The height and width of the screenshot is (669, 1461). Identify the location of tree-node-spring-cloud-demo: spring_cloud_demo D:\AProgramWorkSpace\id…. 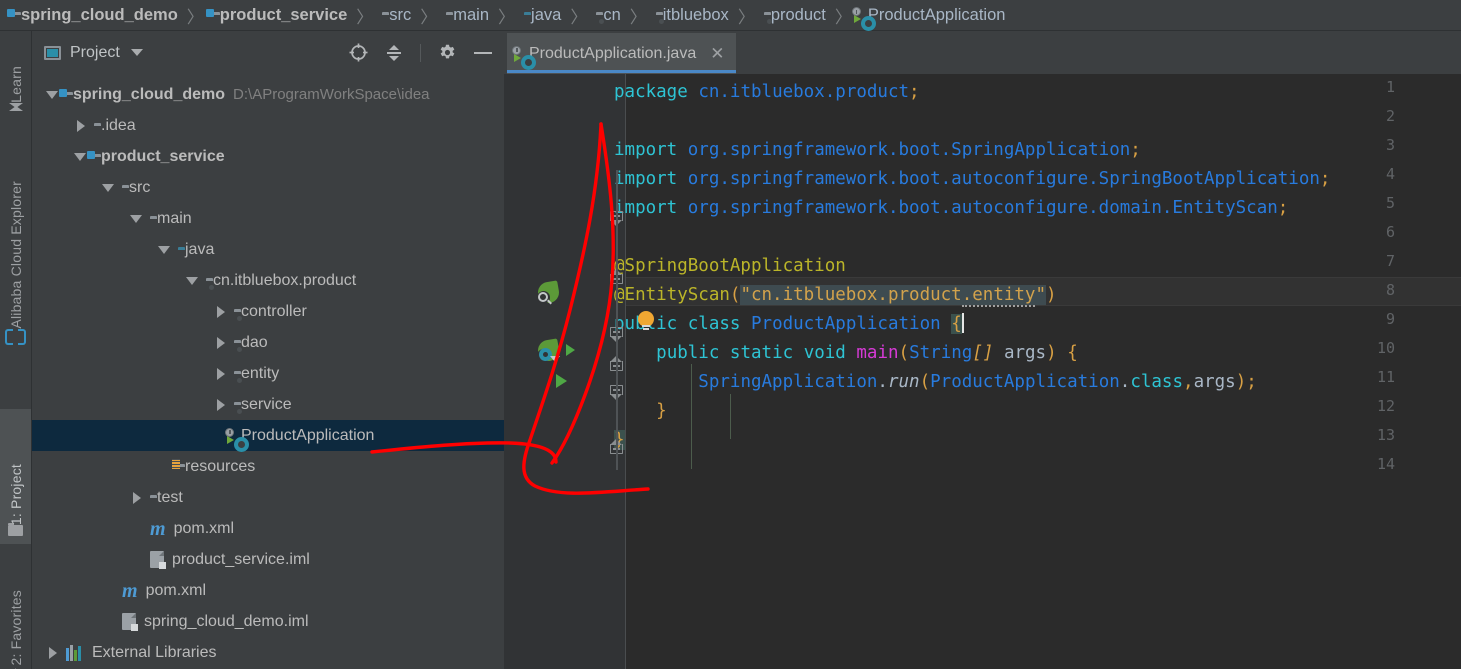
(268, 94).